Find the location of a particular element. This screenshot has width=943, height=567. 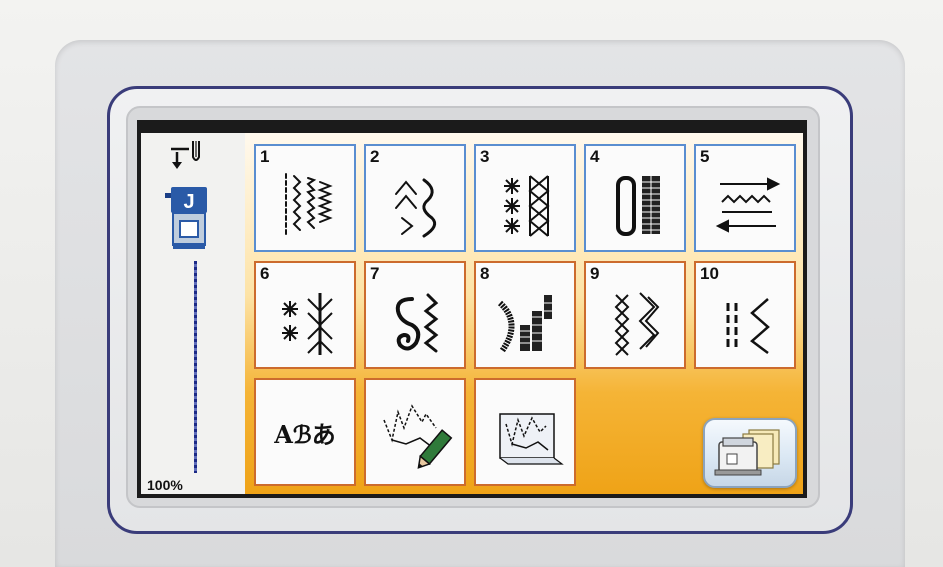

zoom-level-label: 100% is located at coordinates (165, 485).